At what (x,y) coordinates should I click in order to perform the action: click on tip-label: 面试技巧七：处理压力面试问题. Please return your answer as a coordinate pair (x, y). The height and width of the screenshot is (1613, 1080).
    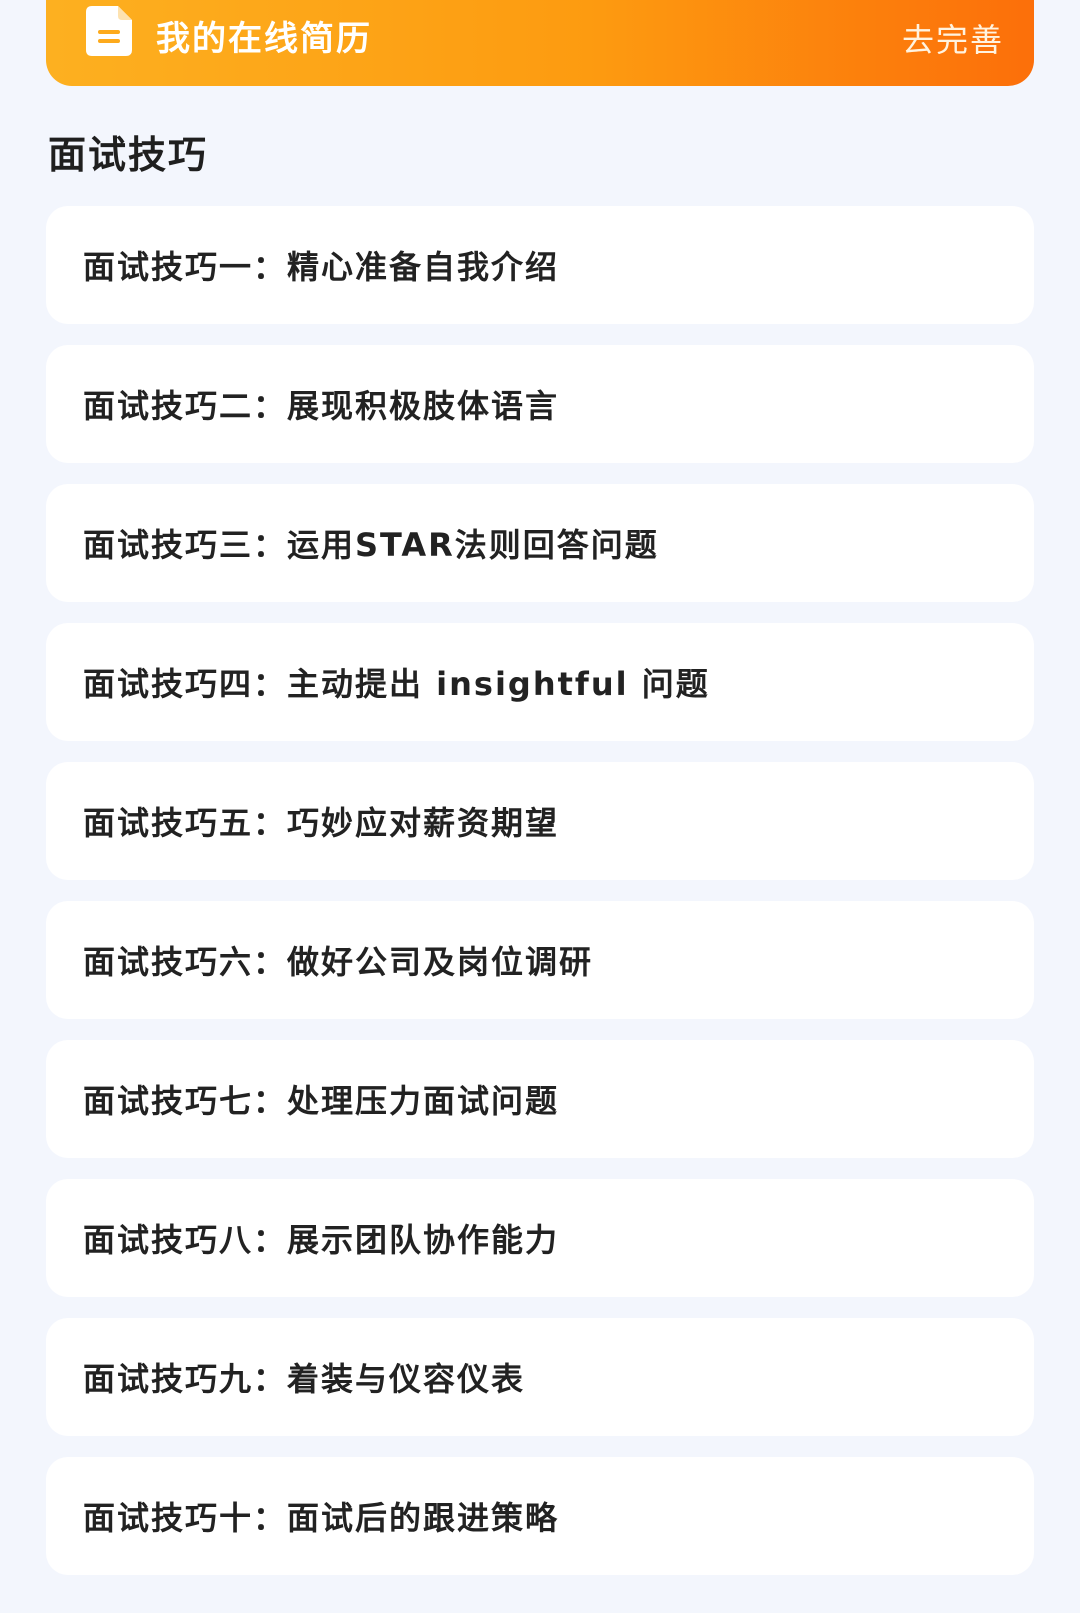
    Looking at the image, I should click on (321, 1101).